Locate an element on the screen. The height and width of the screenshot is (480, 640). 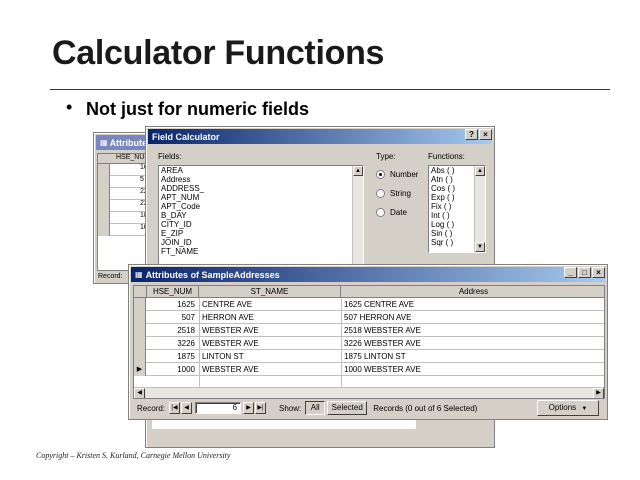
cell-address: 2518 WEBSTER AVE is located at coordinates (382, 330).